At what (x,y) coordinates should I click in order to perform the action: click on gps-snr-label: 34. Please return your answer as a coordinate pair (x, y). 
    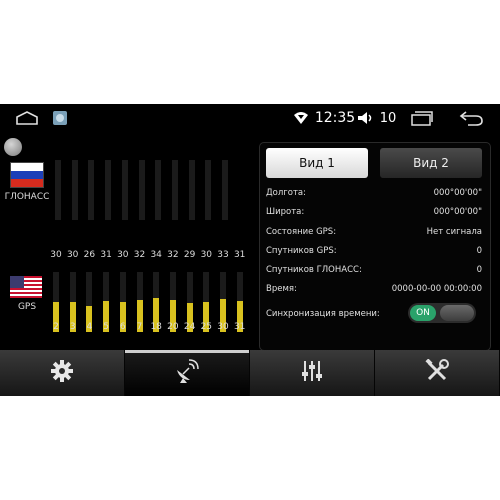
    Looking at the image, I should click on (156, 255).